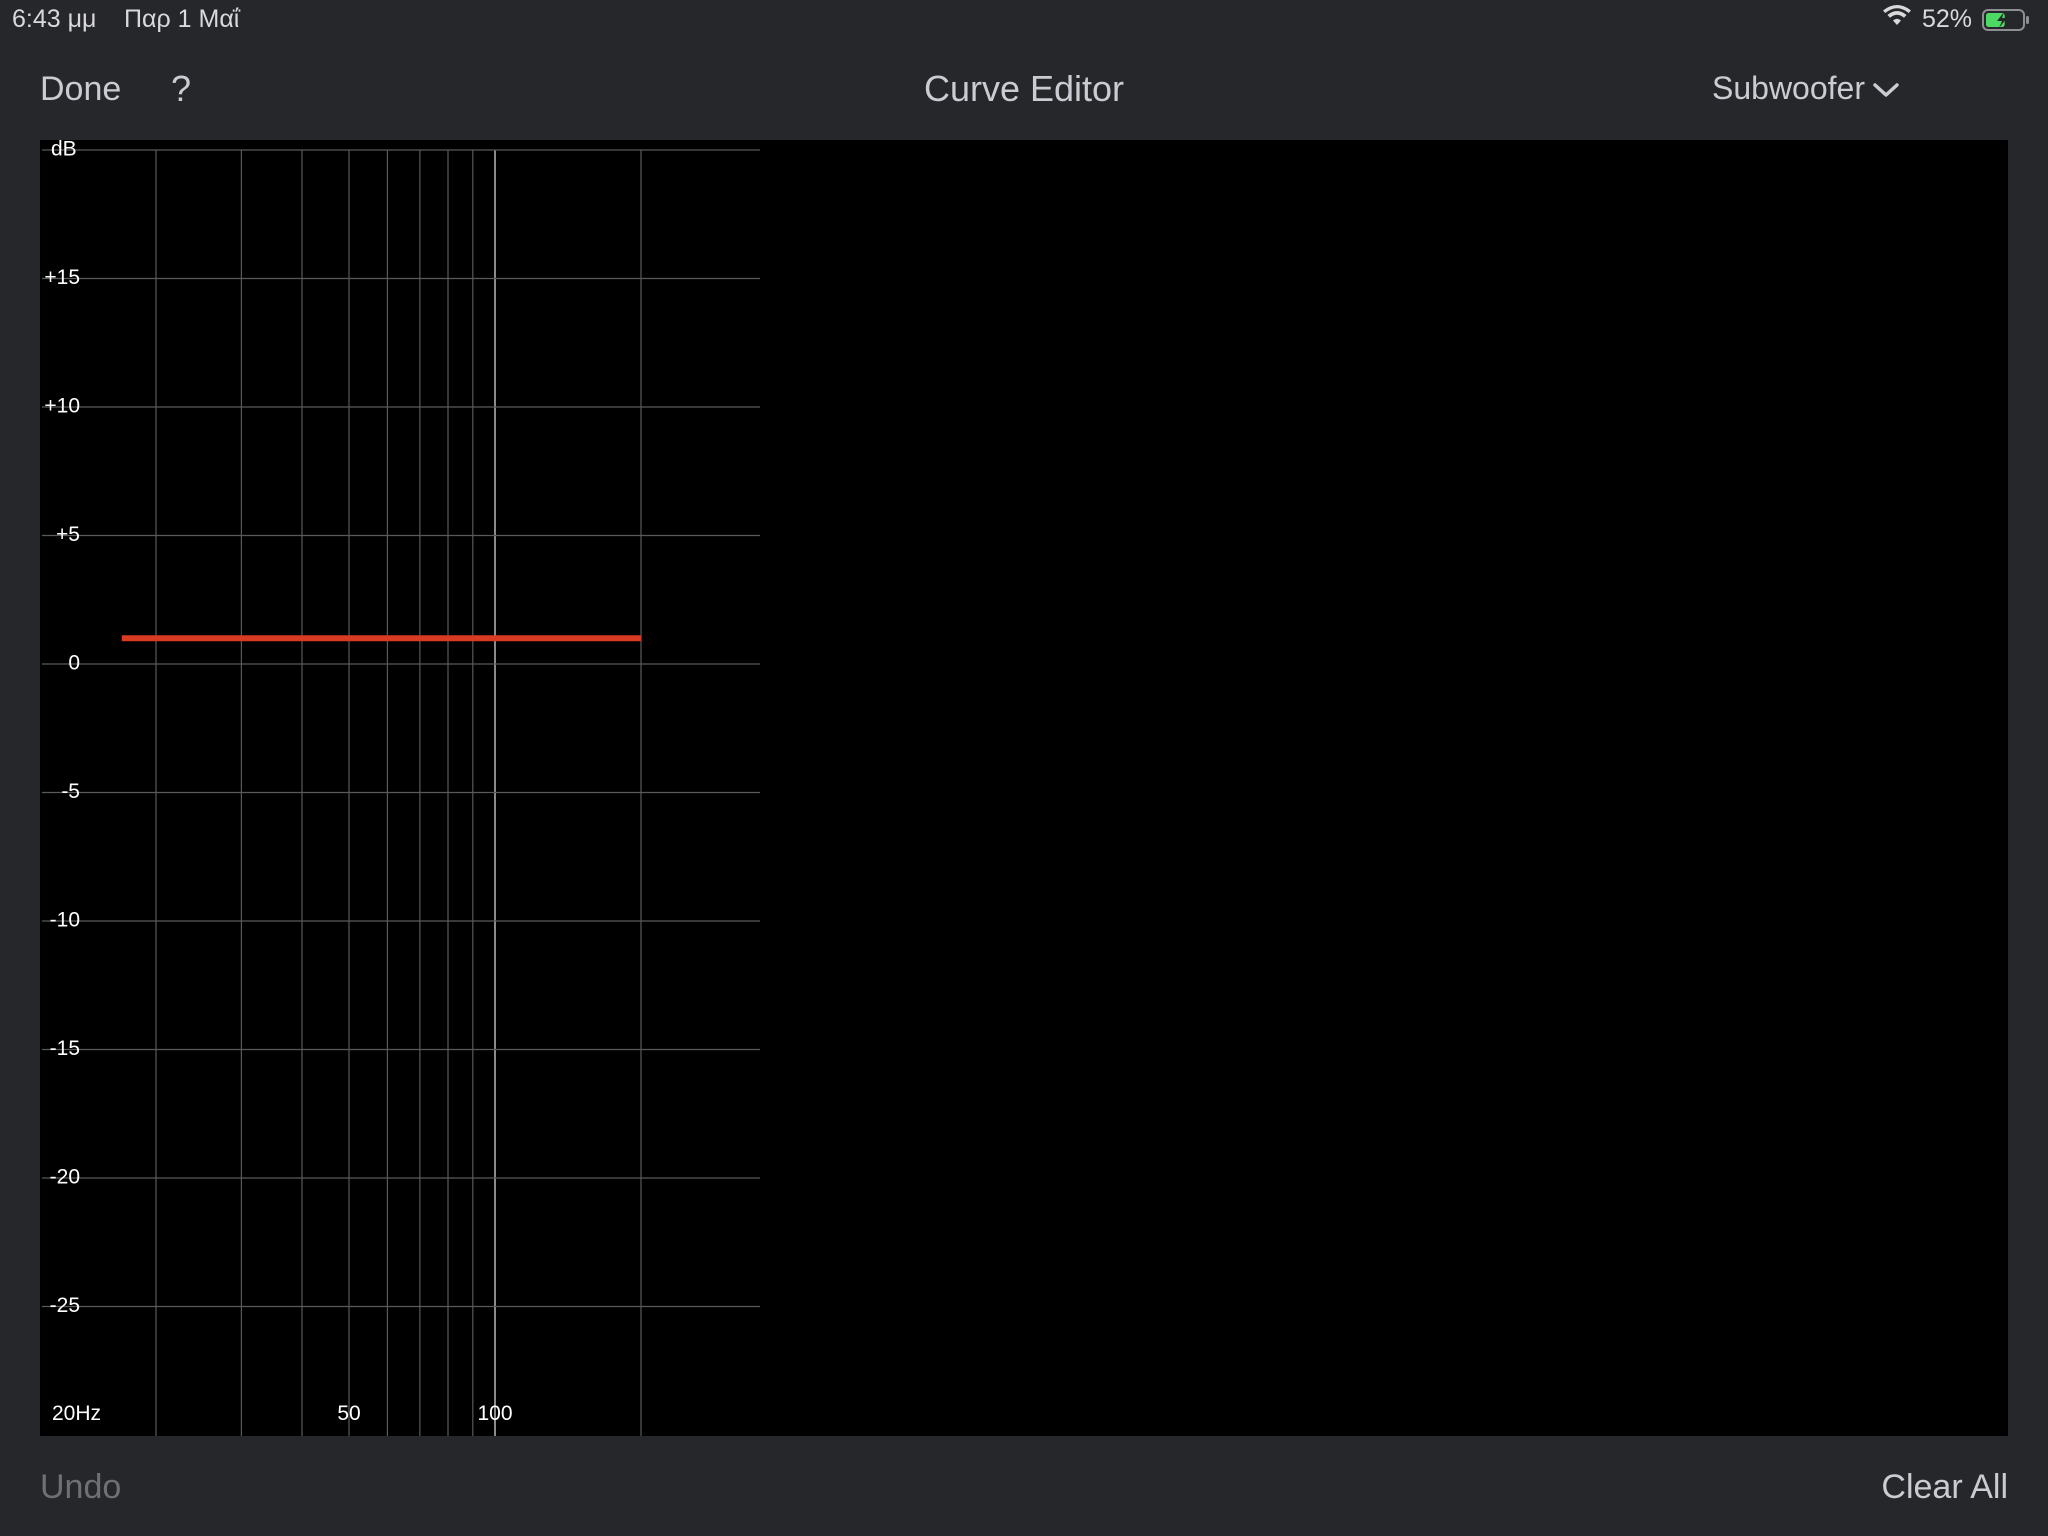  What do you see at coordinates (64, 150) in the screenshot?
I see `y-unit-label: dB` at bounding box center [64, 150].